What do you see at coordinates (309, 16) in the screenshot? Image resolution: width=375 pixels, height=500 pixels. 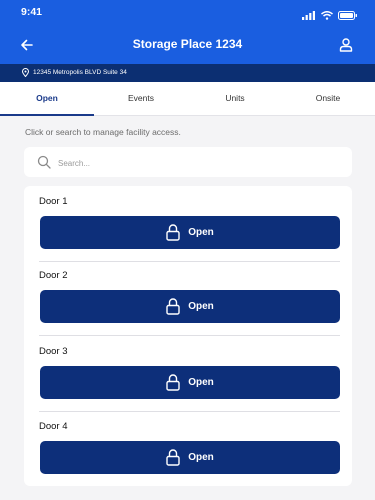 I see `signal-icon` at bounding box center [309, 16].